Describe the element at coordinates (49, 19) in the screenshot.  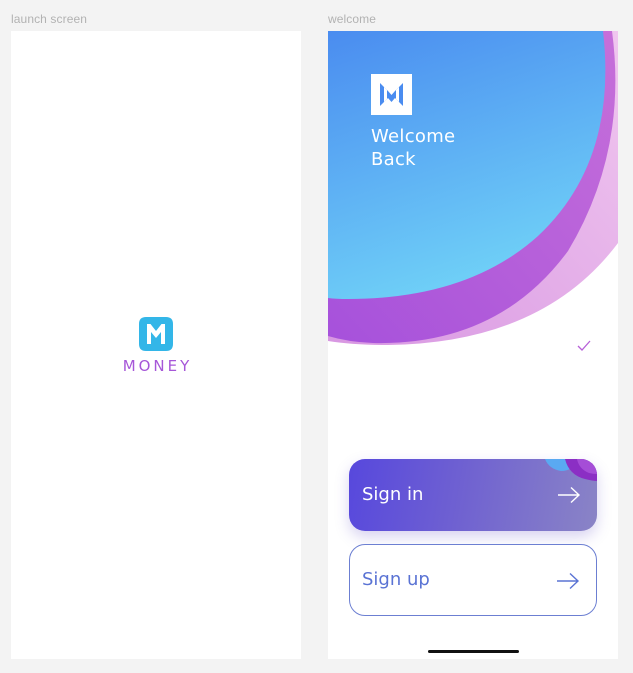
I see `frame-label-launch: launch screen` at that location.